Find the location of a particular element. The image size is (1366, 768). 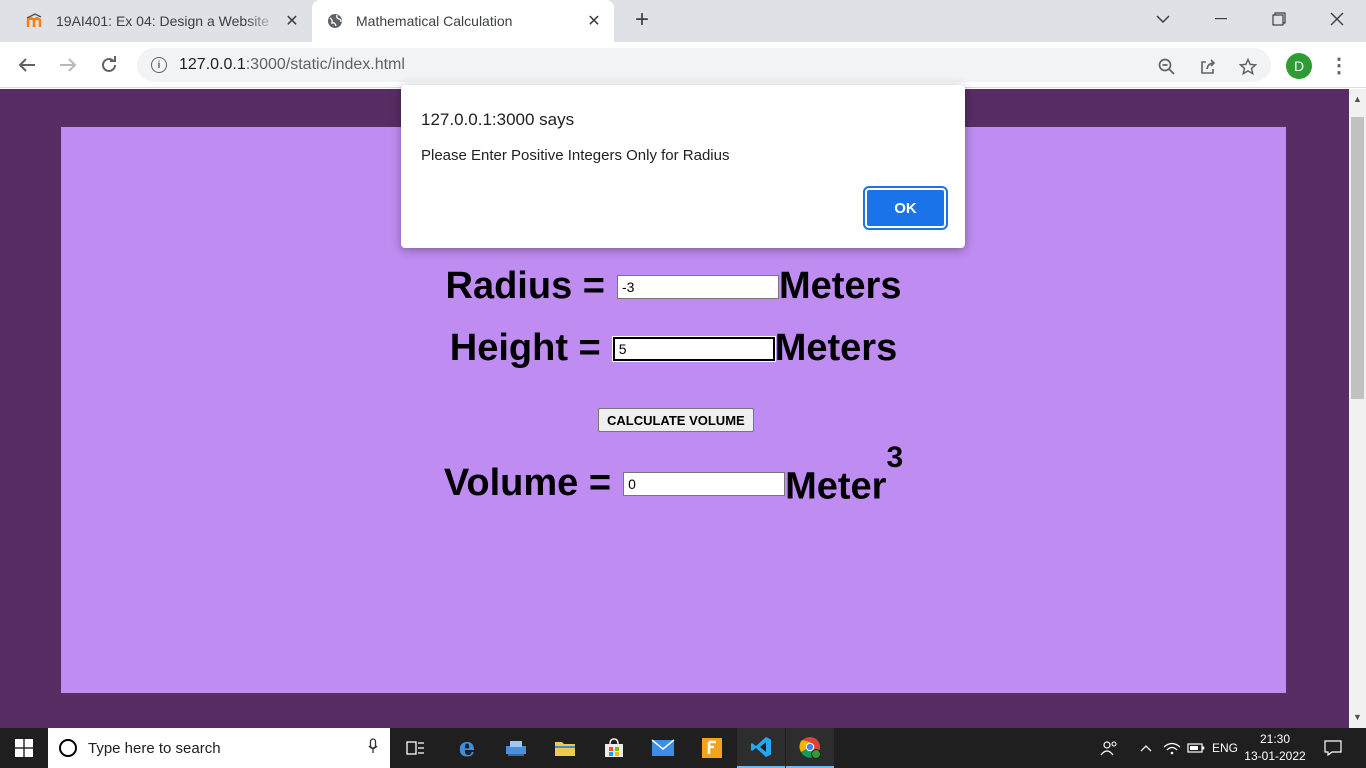

task-view-icon is located at coordinates (416, 748).